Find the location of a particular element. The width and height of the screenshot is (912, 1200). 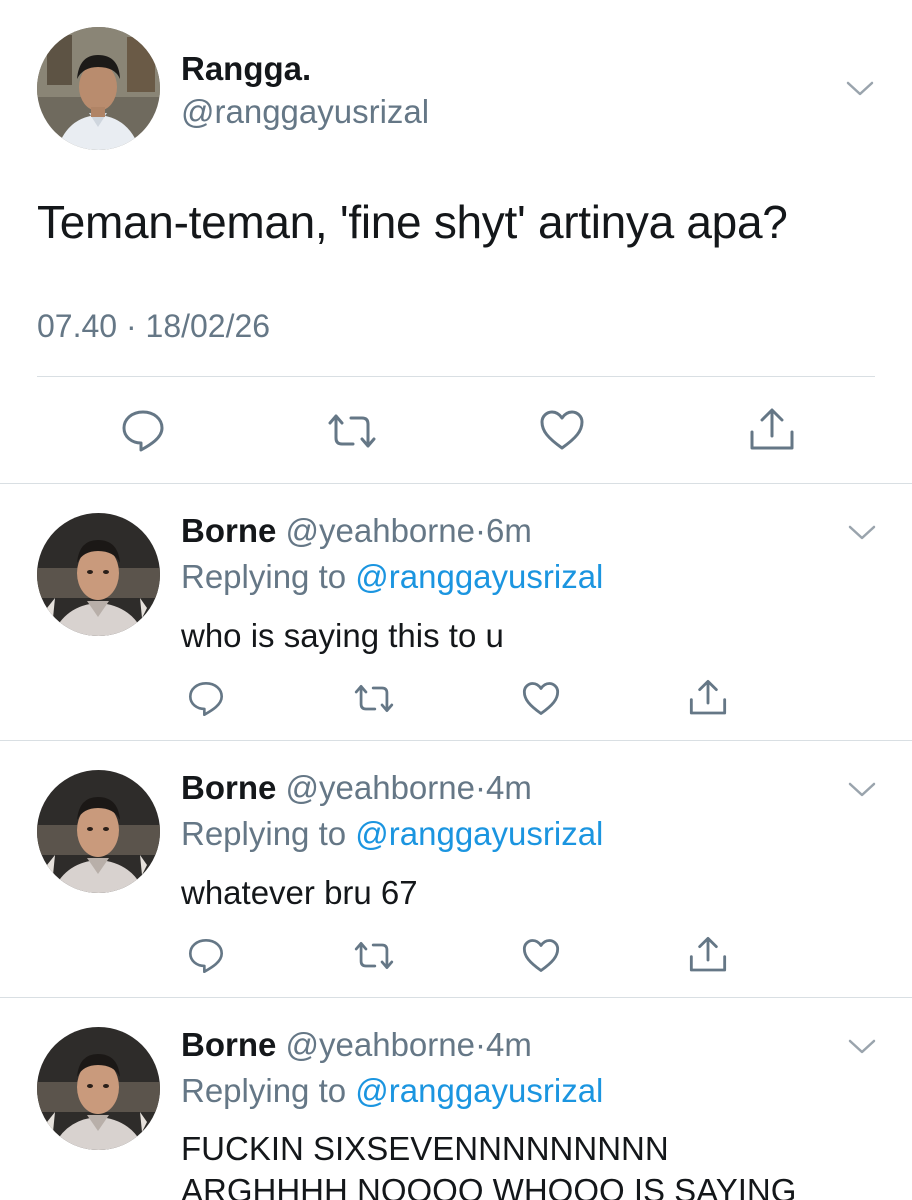

reply-header: Borne @yeahborne·6m is located at coordinates (356, 531).